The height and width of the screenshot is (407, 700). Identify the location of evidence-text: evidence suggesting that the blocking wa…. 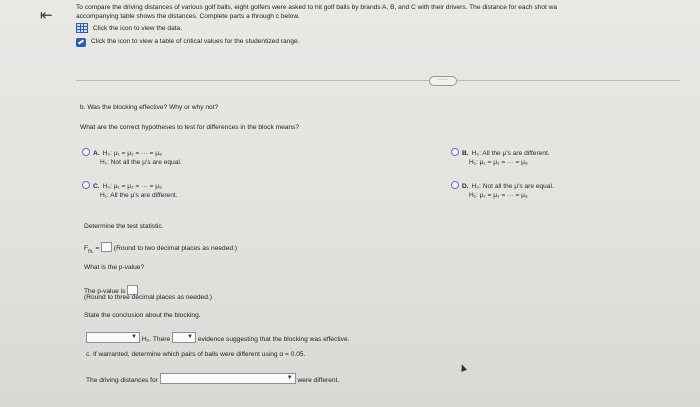
(273, 339).